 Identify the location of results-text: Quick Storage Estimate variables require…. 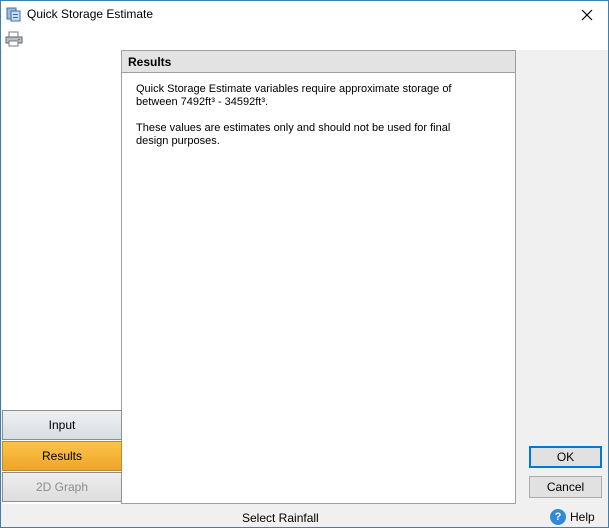
(296, 122).